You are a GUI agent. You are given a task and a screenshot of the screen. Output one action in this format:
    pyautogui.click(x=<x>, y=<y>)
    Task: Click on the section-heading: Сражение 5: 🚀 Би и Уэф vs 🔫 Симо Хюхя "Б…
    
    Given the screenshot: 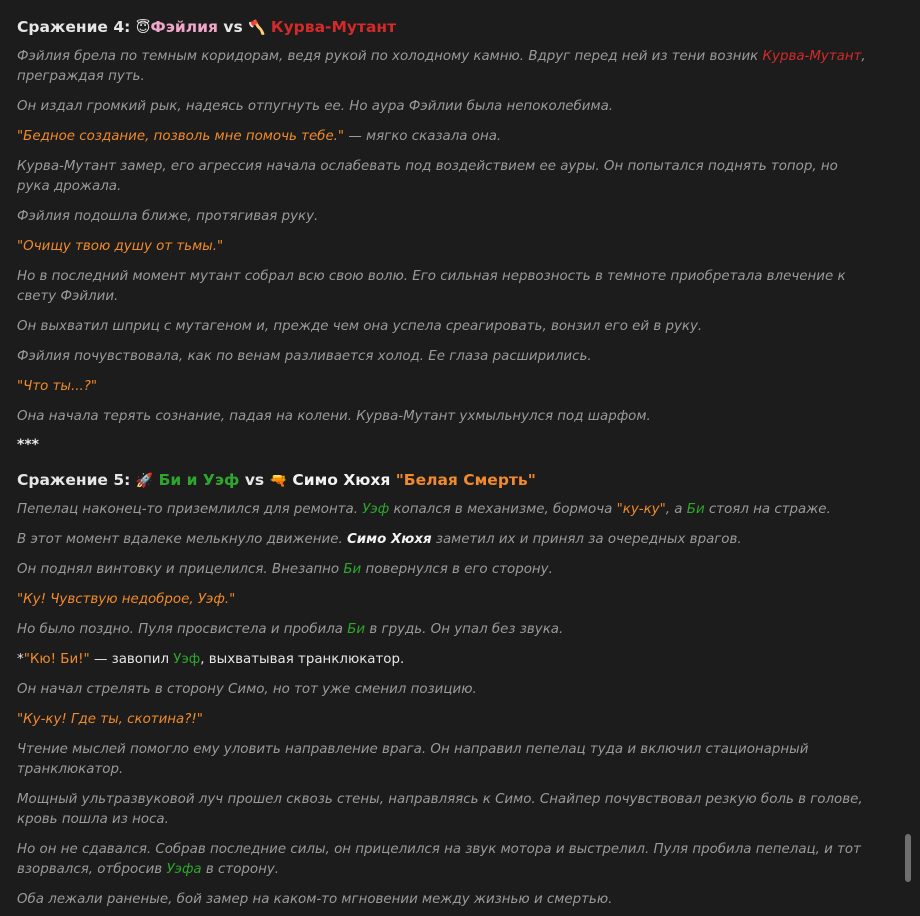 What is the action you would take?
    pyautogui.click(x=442, y=480)
    